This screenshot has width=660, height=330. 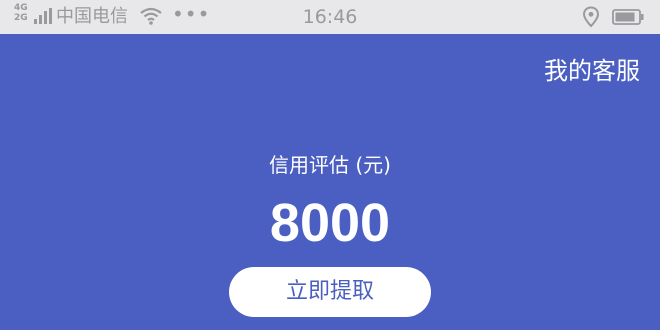 I want to click on status-time: 16:46, so click(x=330, y=17).